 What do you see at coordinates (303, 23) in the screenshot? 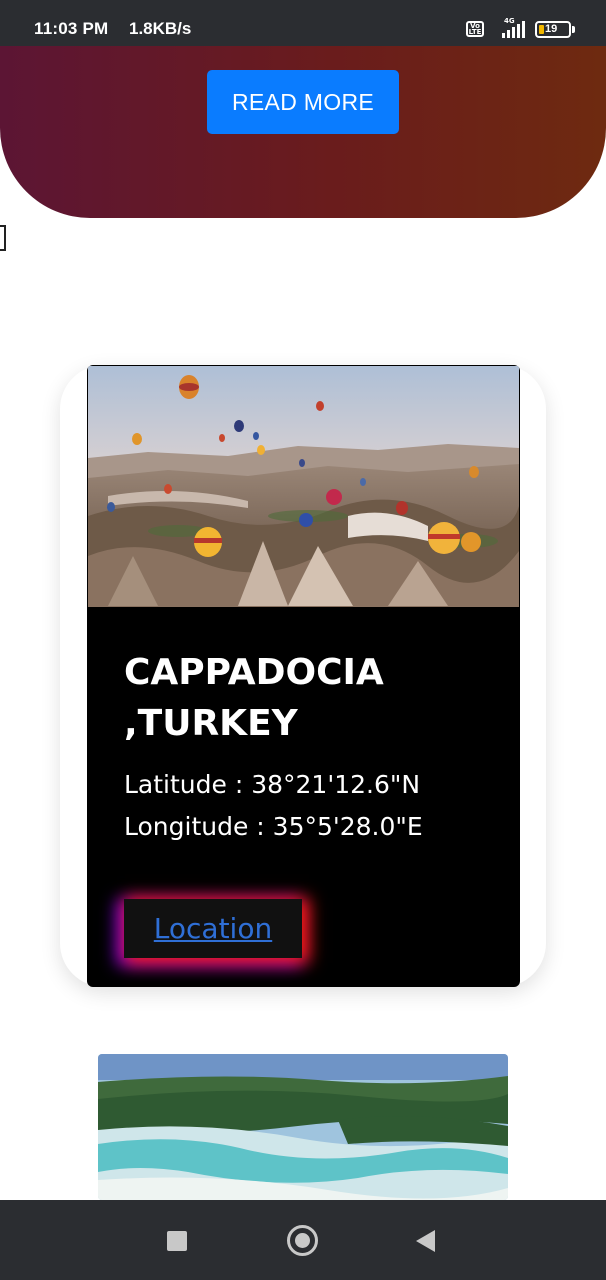
I see `status-bar: 11:03 PM 1.8KB/s Vo LTE 4G 19` at bounding box center [303, 23].